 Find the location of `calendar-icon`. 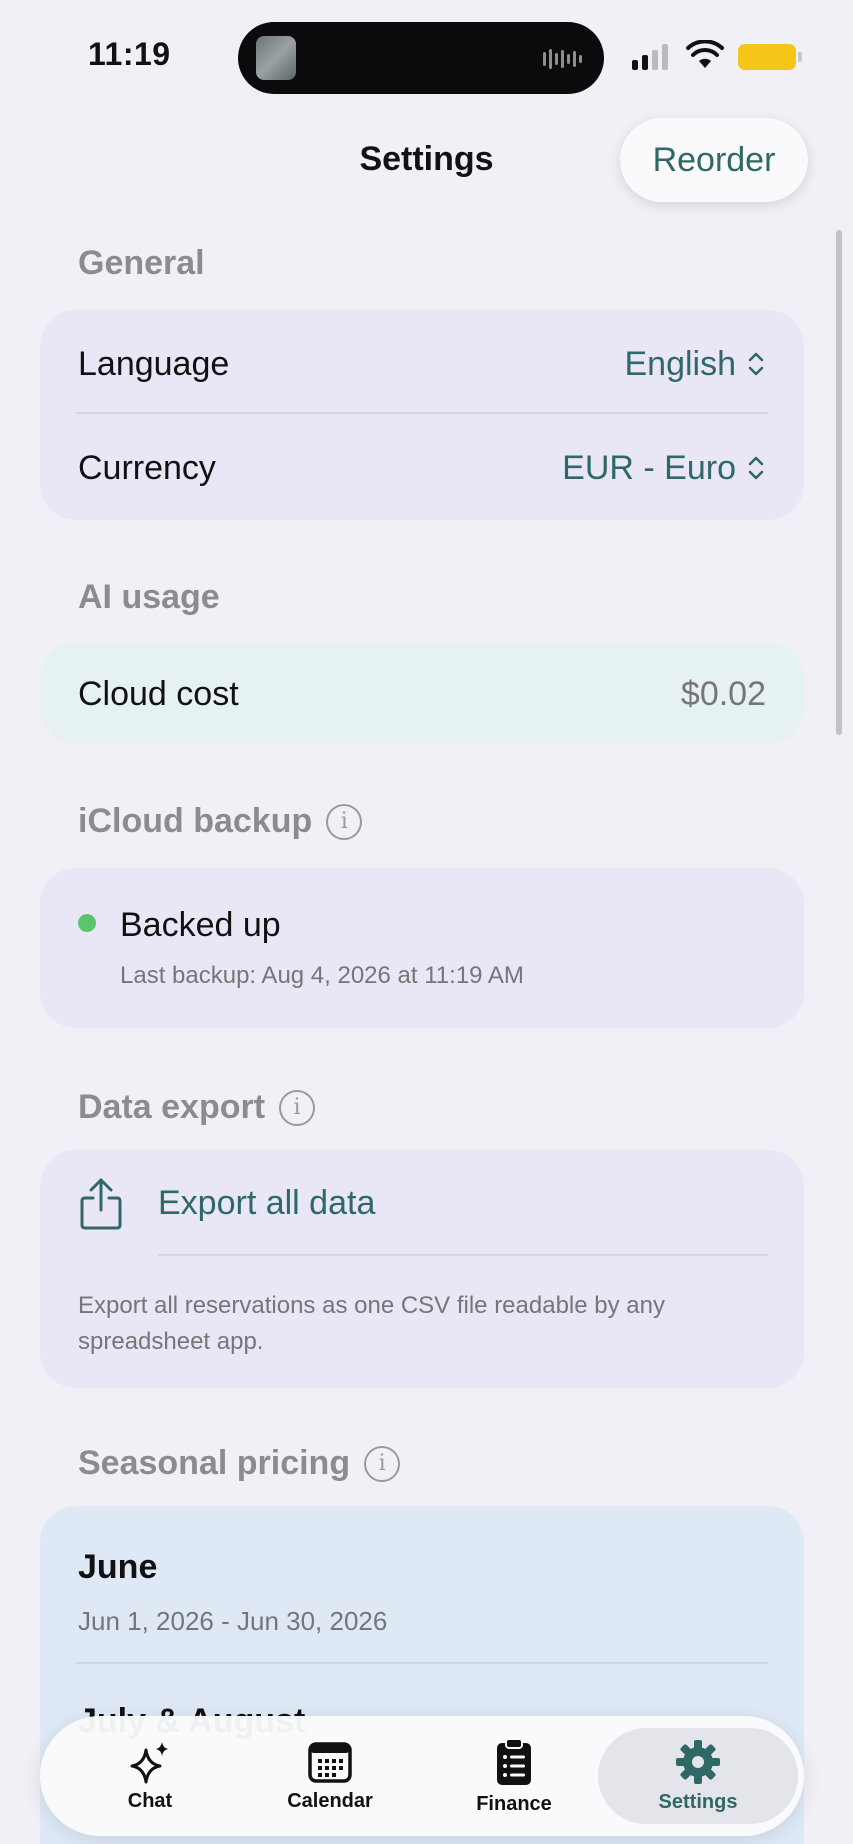

calendar-icon is located at coordinates (330, 1762).